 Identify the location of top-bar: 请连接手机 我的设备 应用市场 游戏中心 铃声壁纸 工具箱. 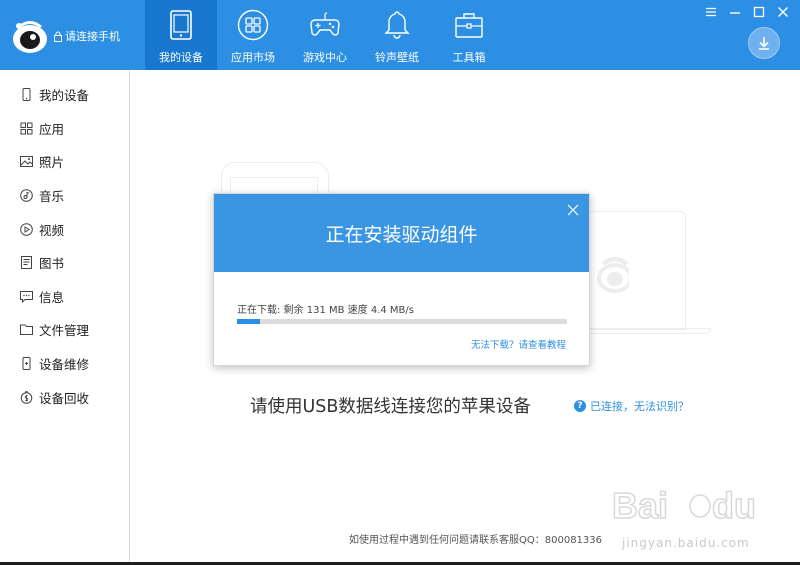
(400, 35).